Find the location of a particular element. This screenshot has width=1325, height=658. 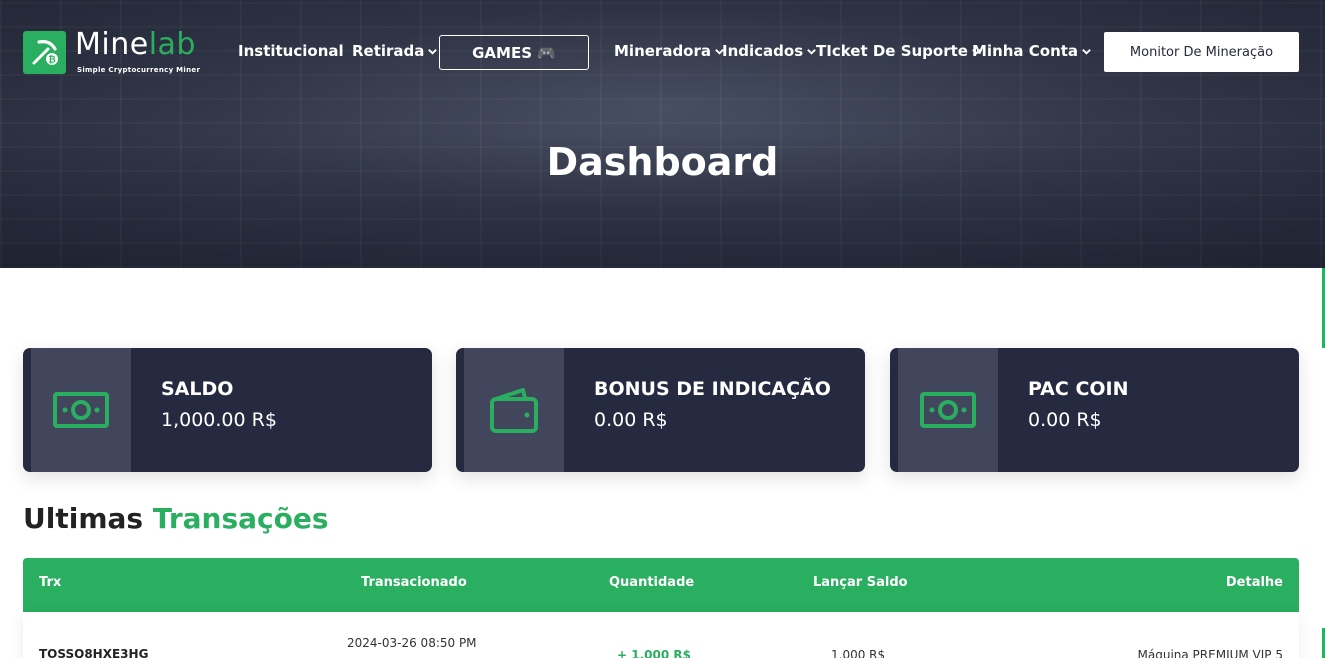

column-header-lancar-saldo: Lançar Saldo is located at coordinates (860, 582).